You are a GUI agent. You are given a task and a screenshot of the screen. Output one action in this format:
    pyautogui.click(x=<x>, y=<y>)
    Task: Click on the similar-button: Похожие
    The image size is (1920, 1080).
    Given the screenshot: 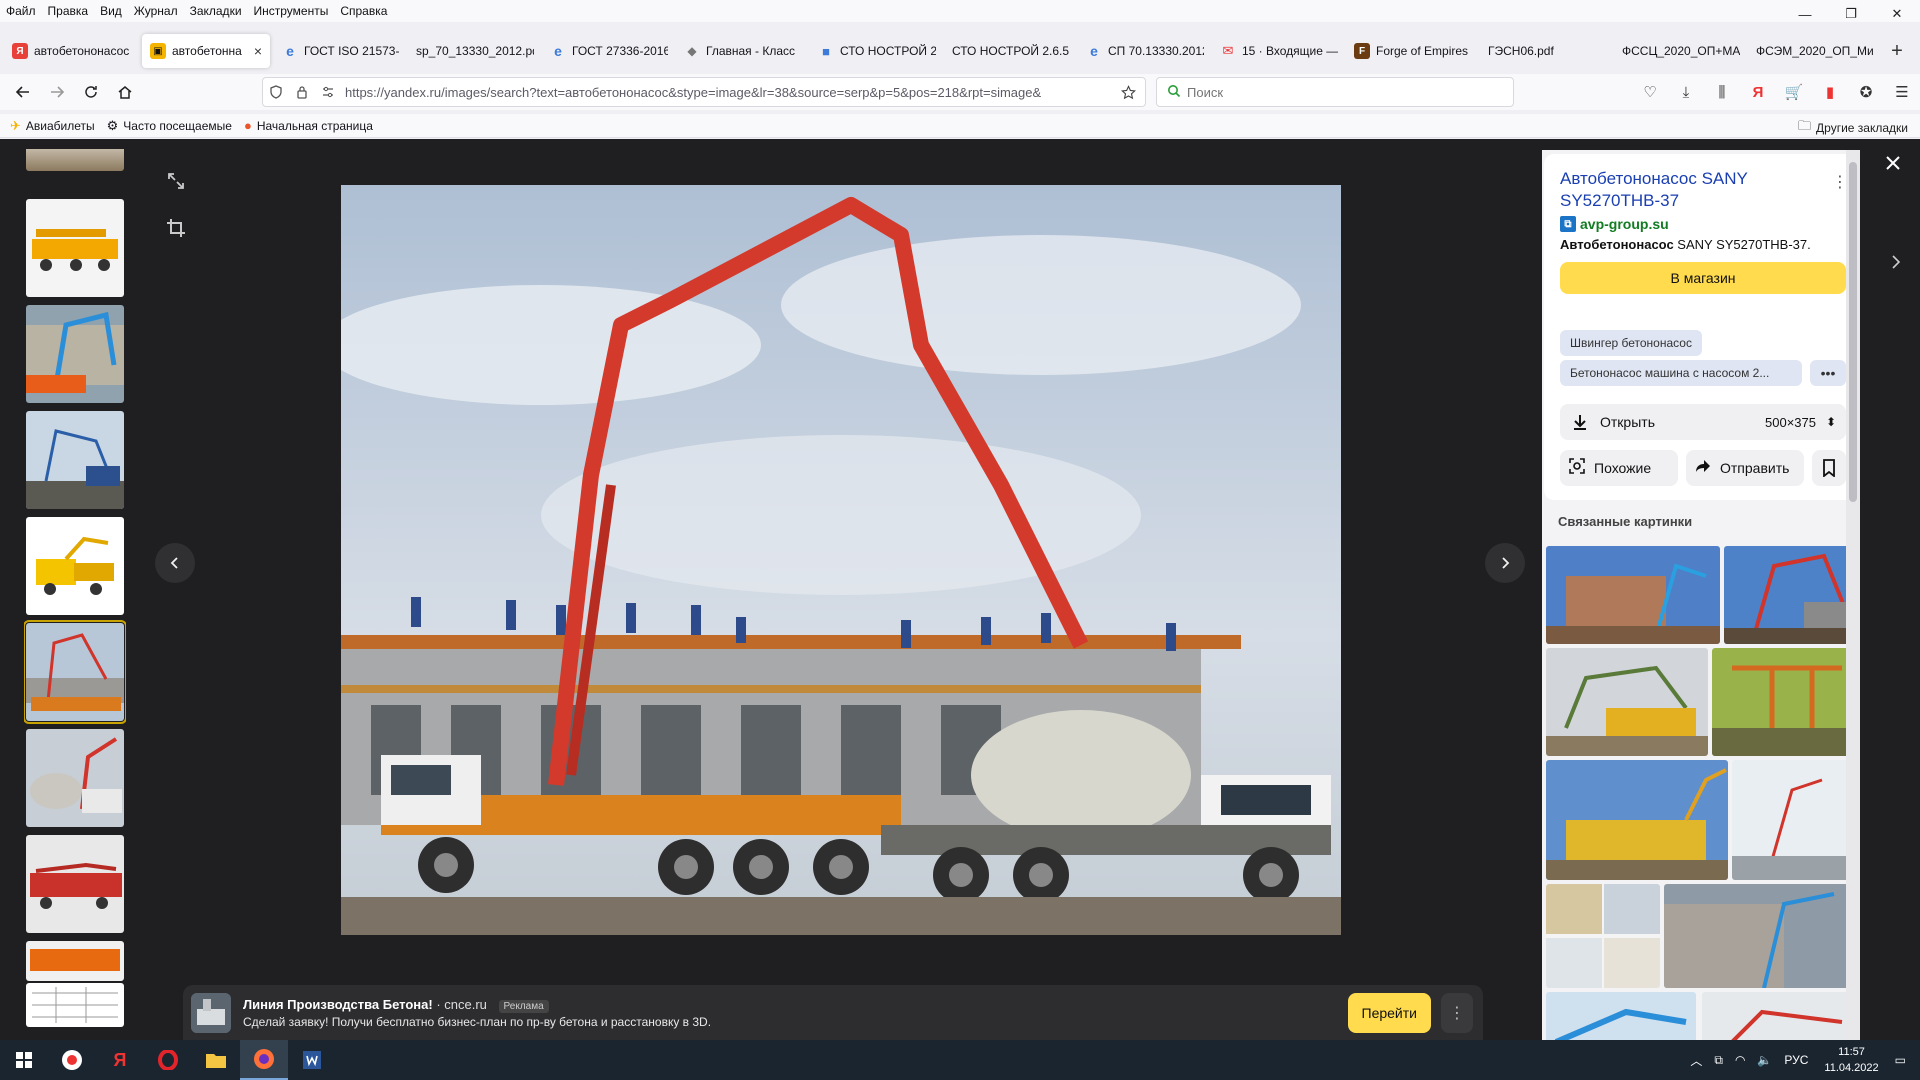 What is the action you would take?
    pyautogui.click(x=1619, y=468)
    